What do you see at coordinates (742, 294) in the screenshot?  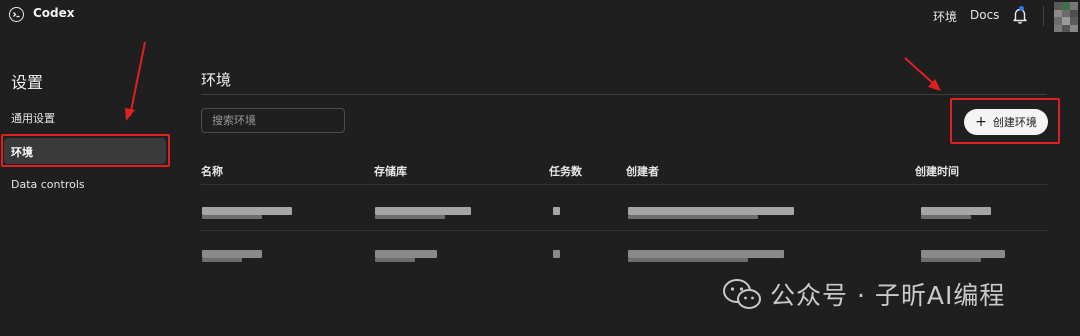 I see `wechat-icon` at bounding box center [742, 294].